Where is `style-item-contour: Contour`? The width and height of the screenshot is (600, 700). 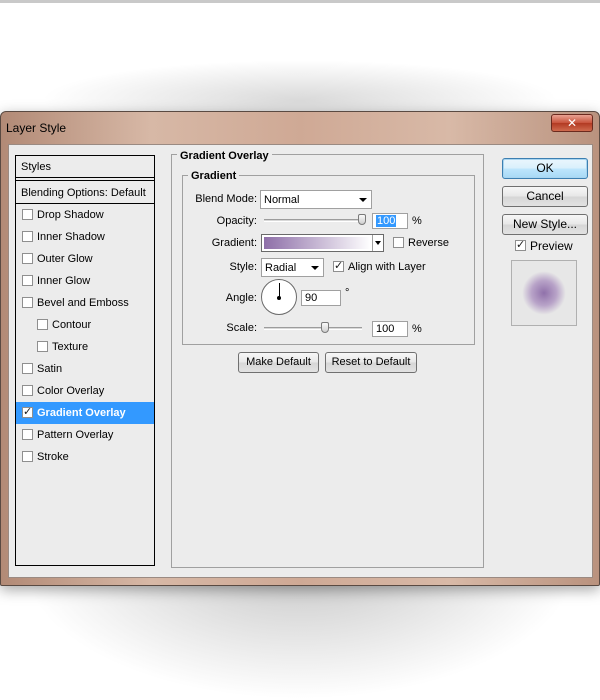 style-item-contour: Contour is located at coordinates (85, 325).